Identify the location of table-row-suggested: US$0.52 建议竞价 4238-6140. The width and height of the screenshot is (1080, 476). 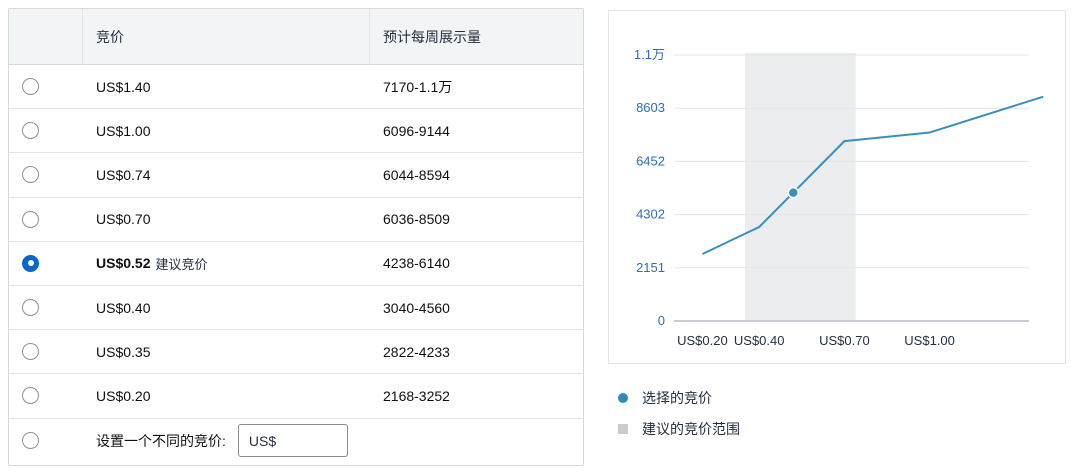
(296, 264).